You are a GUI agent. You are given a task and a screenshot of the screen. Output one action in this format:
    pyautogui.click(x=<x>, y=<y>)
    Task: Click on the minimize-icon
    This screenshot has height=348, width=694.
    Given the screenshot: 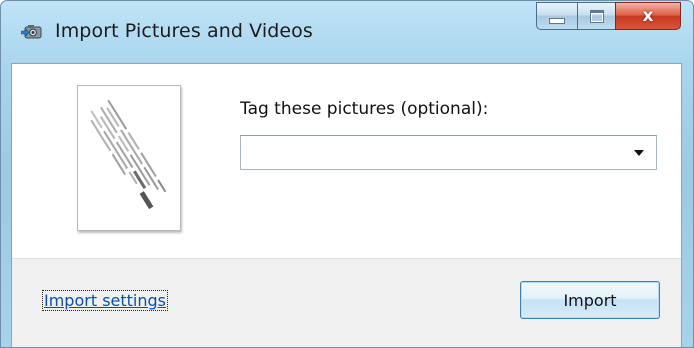 What is the action you would take?
    pyautogui.click(x=557, y=21)
    